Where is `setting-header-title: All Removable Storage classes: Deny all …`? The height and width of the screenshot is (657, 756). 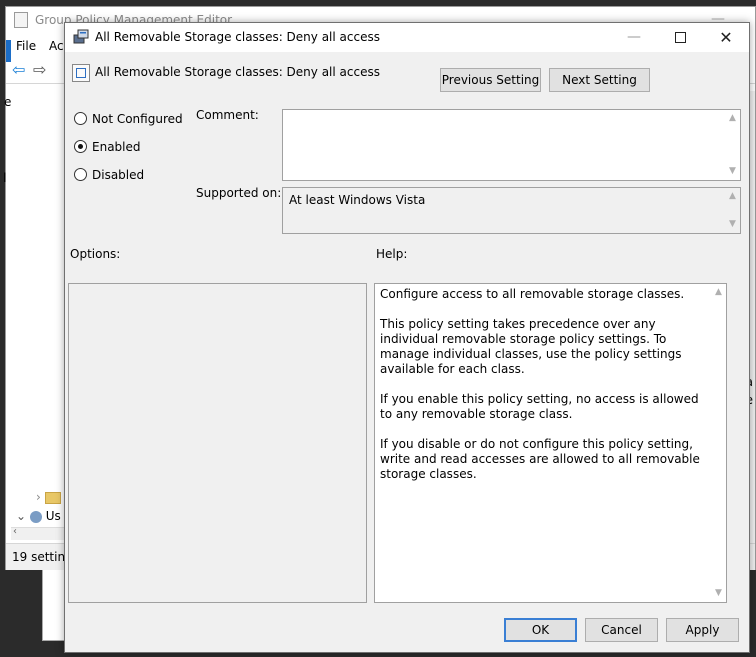
setting-header-title: All Removable Storage classes: Deny all … is located at coordinates (237, 72).